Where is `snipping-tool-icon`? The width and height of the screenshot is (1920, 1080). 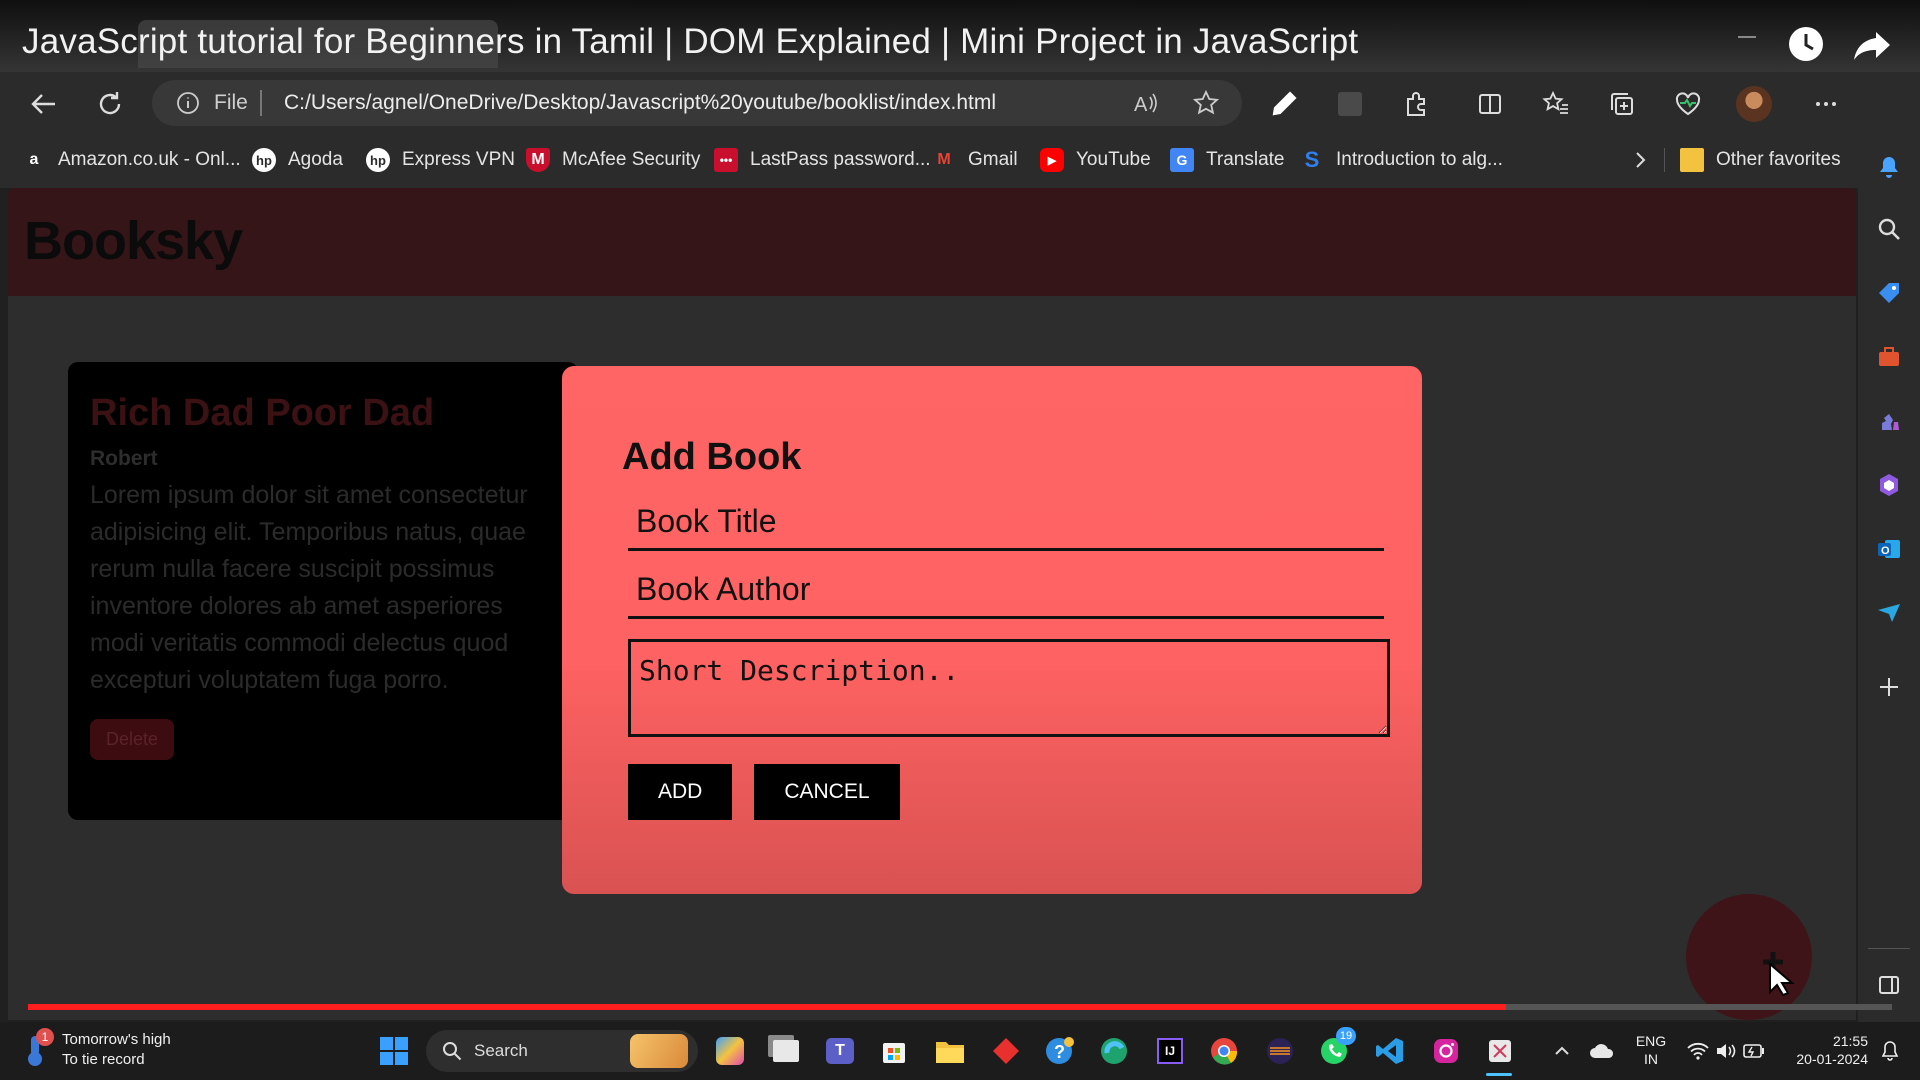 snipping-tool-icon is located at coordinates (1500, 1051).